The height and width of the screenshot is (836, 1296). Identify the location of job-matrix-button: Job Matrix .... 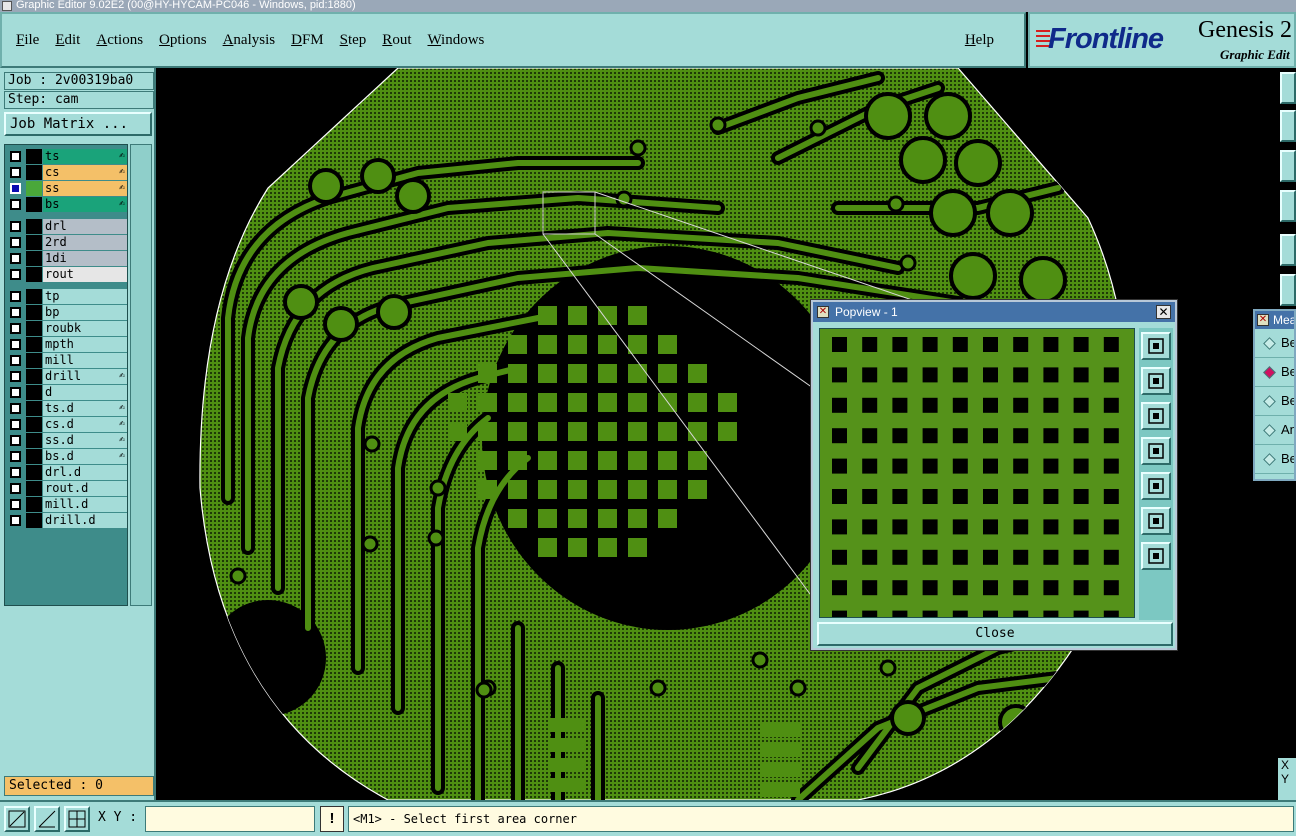
(78, 124).